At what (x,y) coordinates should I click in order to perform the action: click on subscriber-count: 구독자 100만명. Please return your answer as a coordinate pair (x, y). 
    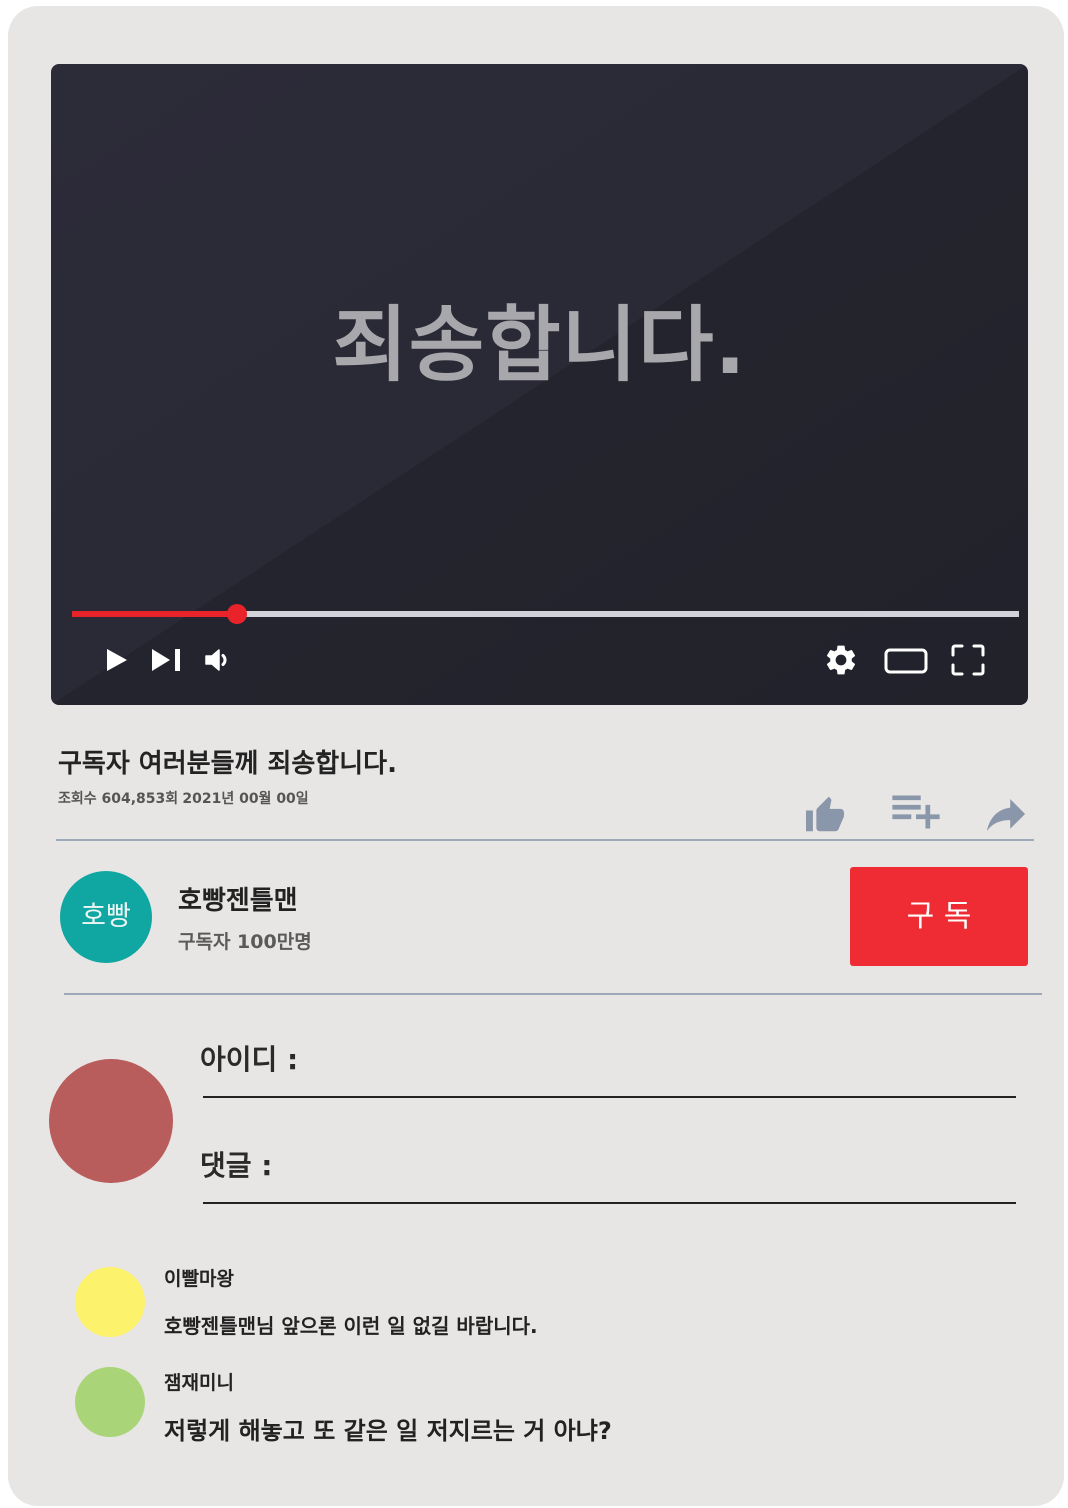
    Looking at the image, I should click on (245, 942).